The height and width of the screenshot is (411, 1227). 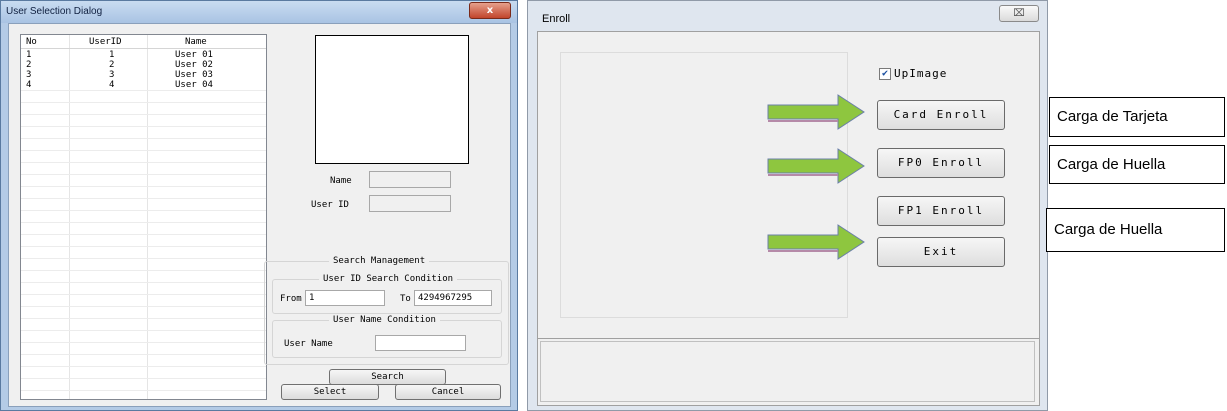 What do you see at coordinates (194, 75) in the screenshot?
I see `cell-name: User 03` at bounding box center [194, 75].